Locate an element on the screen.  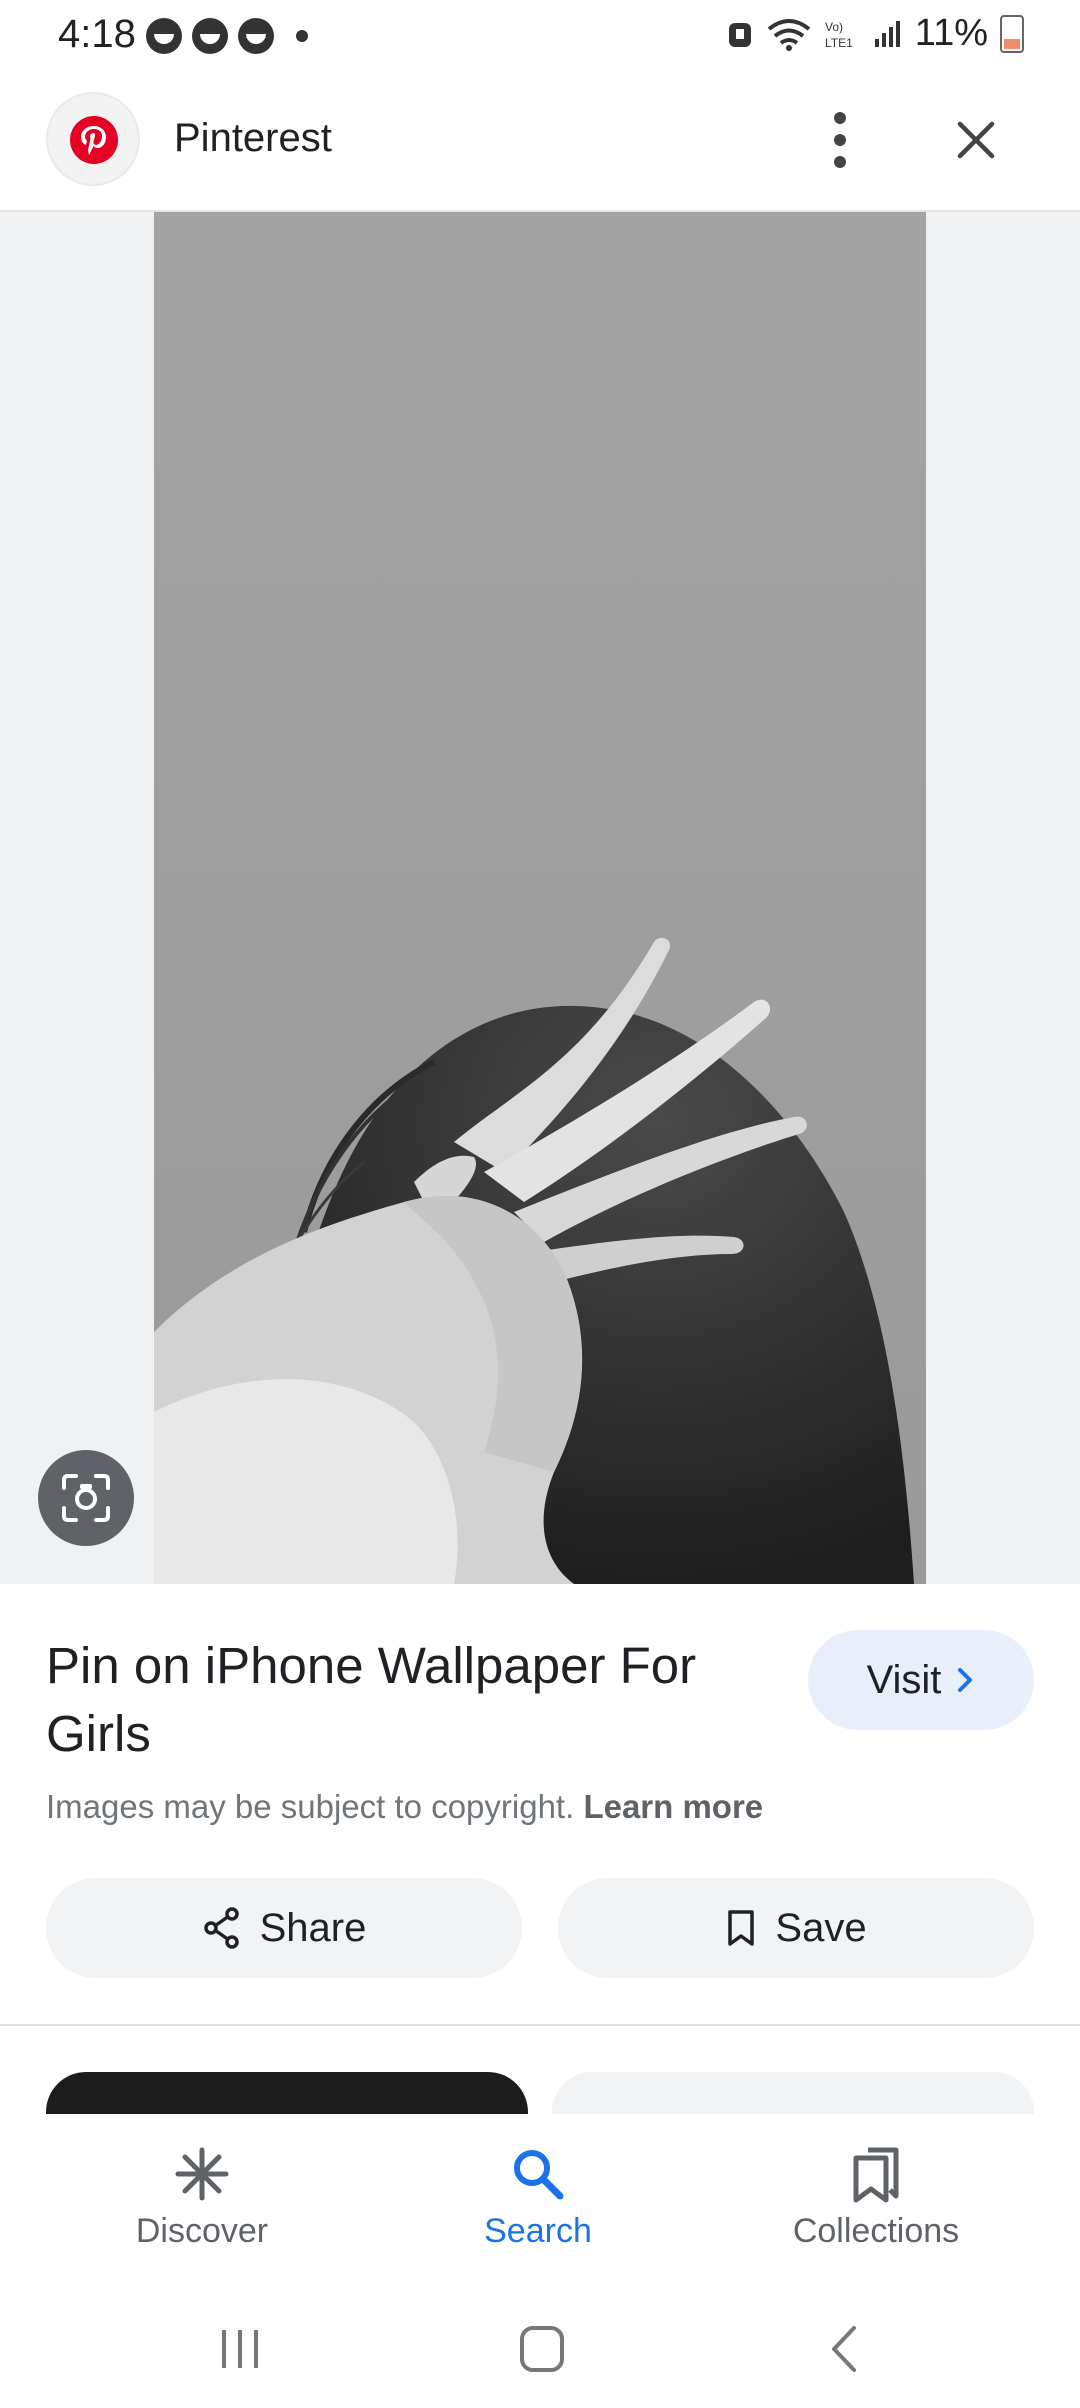
visit-button: Visit is located at coordinates (921, 1680).